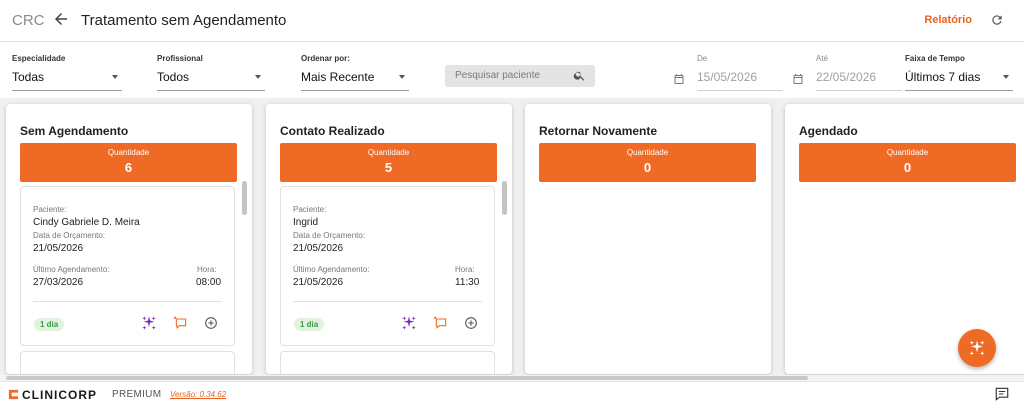  What do you see at coordinates (28, 20) in the screenshot?
I see `app-name: CRC` at bounding box center [28, 20].